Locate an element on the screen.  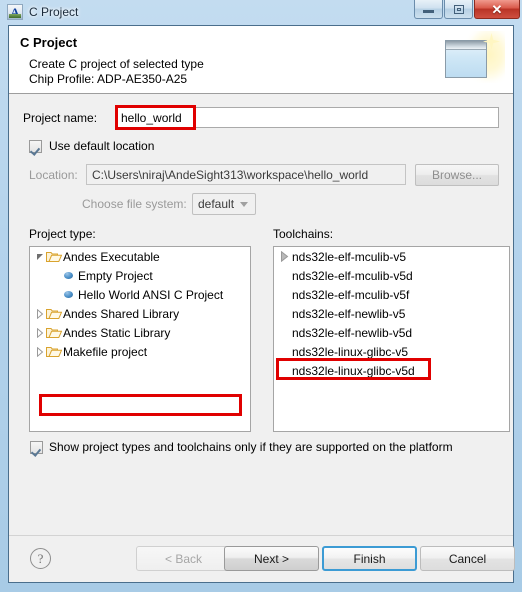
close-icon: ✕ is located at coordinates (497, 9).